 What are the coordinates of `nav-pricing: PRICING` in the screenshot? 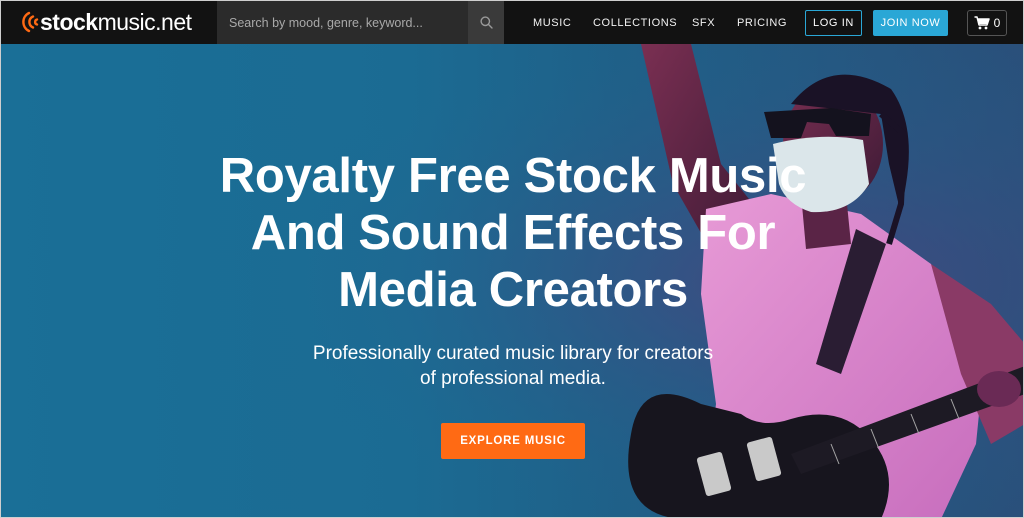 It's located at (762, 23).